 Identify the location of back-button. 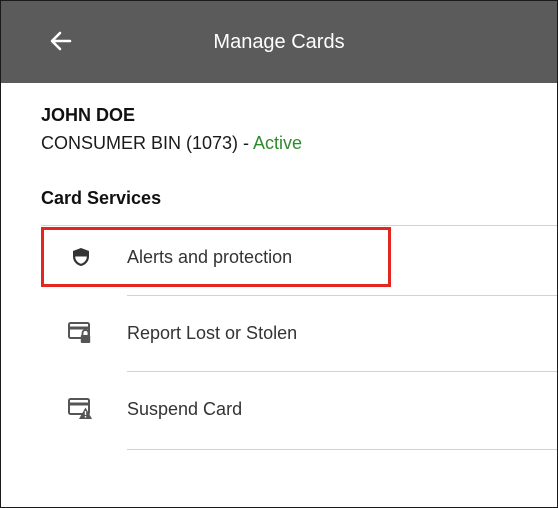
(61, 41).